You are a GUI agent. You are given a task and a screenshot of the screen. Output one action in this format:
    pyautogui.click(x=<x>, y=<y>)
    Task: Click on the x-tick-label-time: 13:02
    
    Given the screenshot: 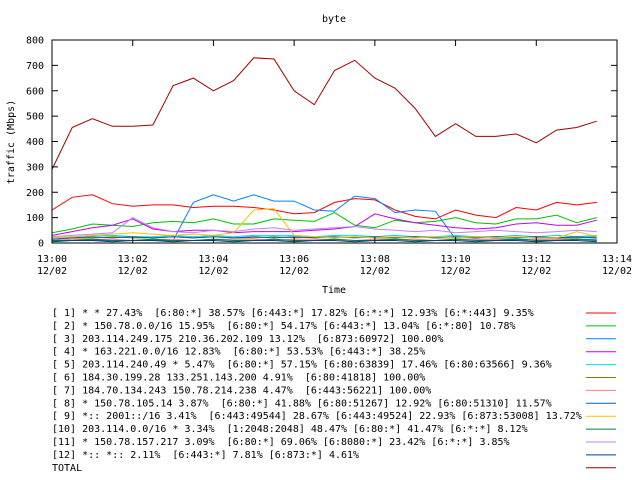 What is the action you would take?
    pyautogui.click(x=133, y=259)
    